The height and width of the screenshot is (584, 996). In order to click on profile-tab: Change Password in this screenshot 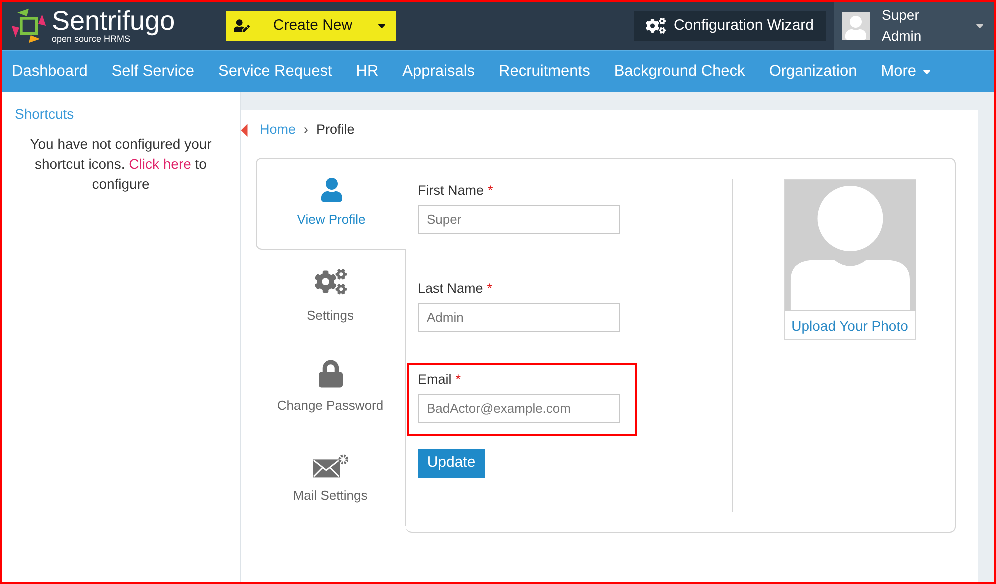, I will do `click(331, 388)`.